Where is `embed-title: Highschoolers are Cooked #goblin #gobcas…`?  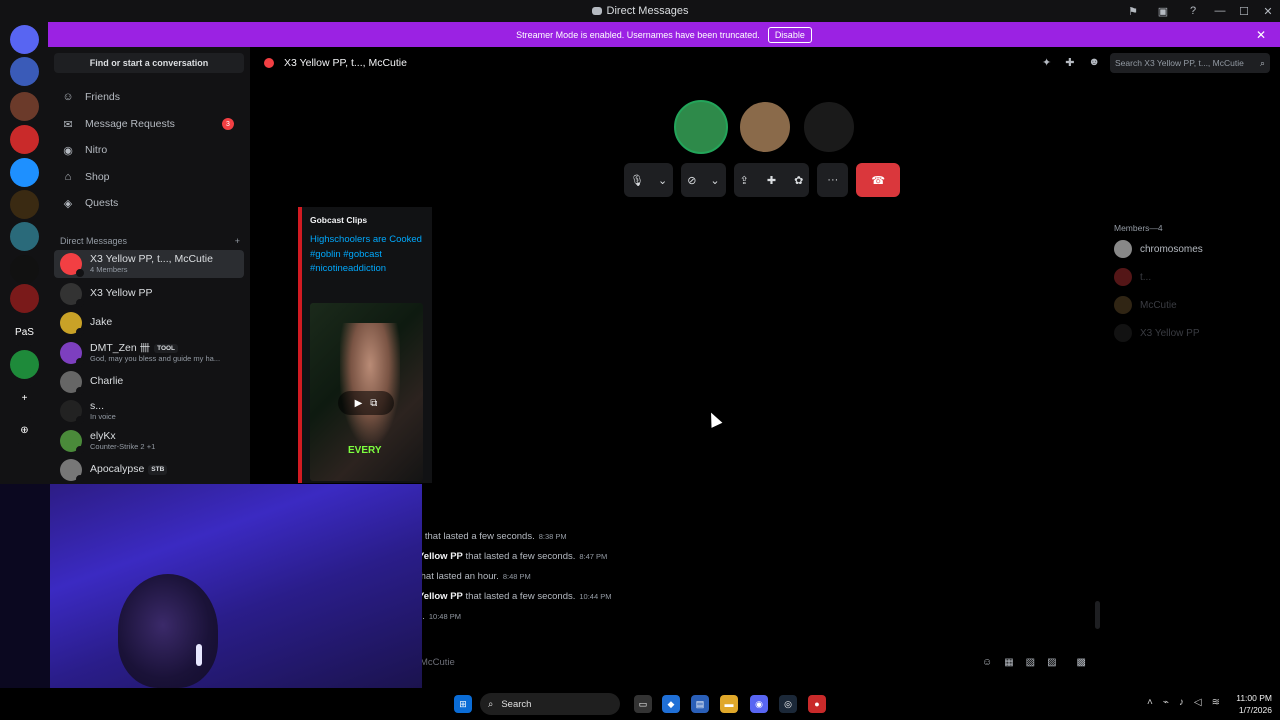
embed-title: Highschoolers are Cooked #goblin #gobcas… is located at coordinates (367, 255).